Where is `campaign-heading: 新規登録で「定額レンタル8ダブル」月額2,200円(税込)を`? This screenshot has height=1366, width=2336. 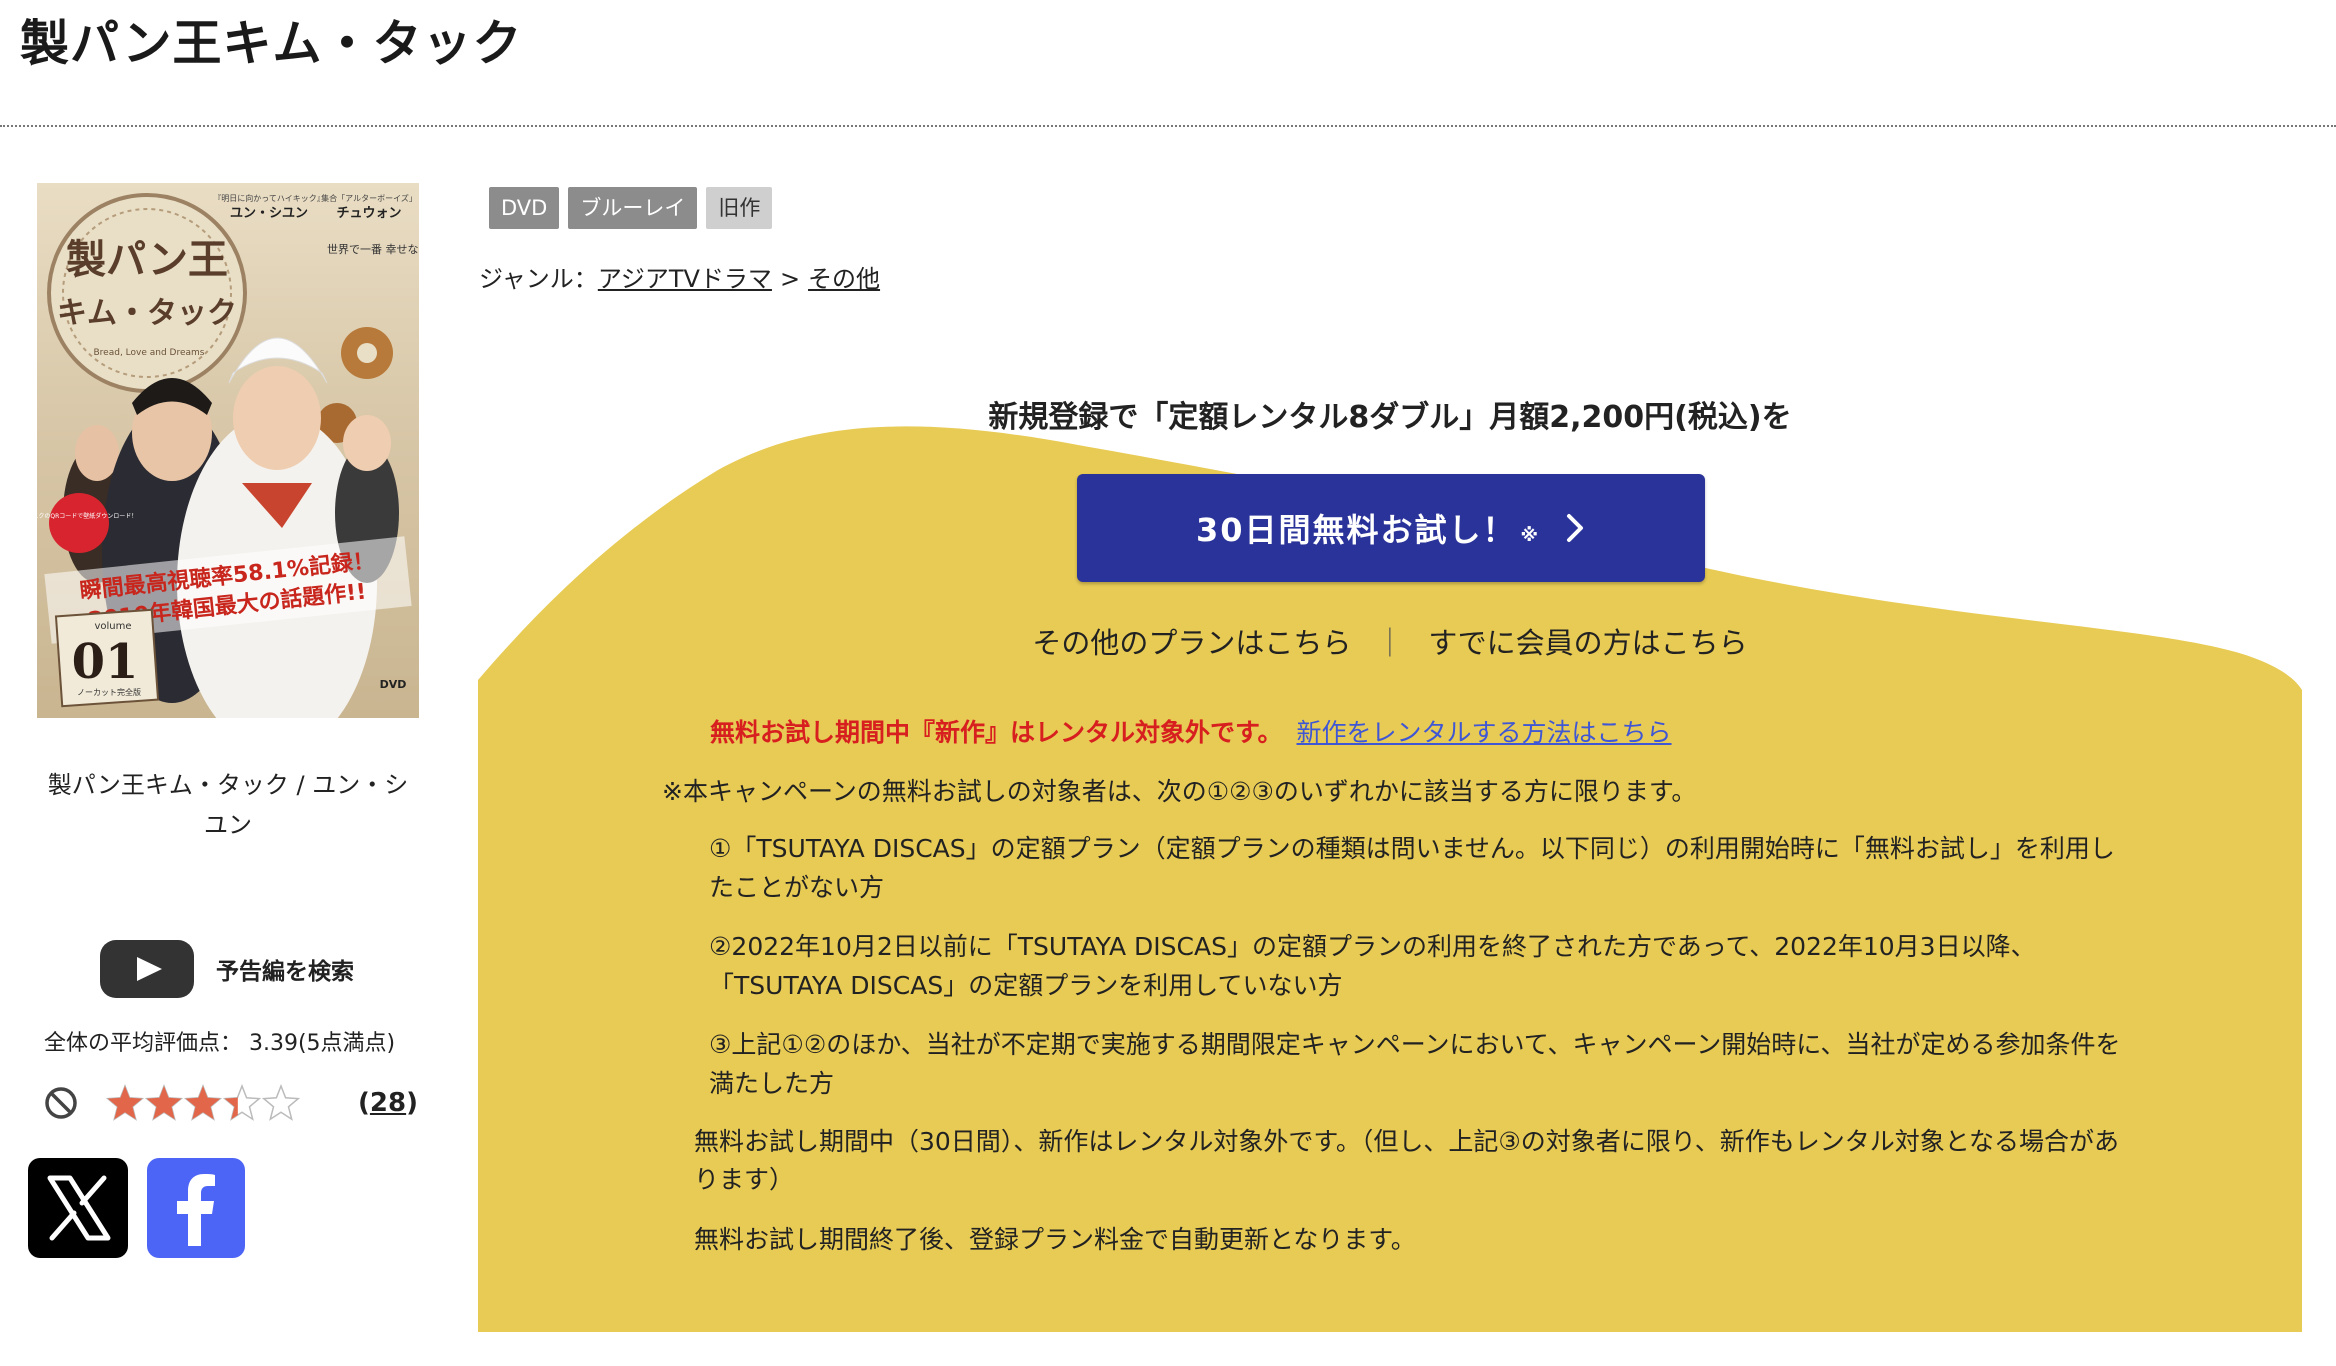 campaign-heading: 新規登録で「定額レンタル8ダブル」月額2,200円(税込)を is located at coordinates (1390, 417).